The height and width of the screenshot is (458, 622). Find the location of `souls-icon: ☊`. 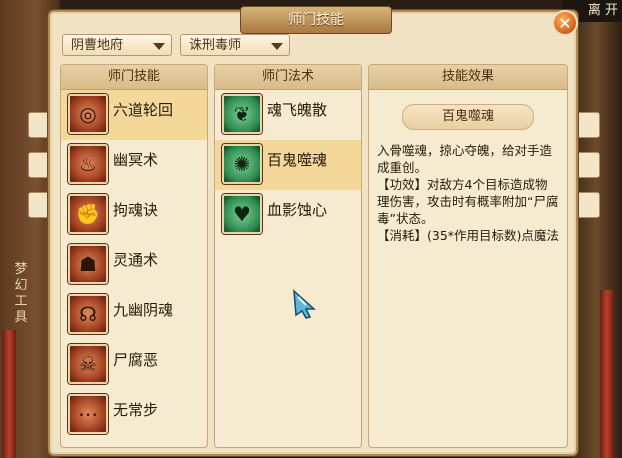

souls-icon: ☊ is located at coordinates (88, 314).